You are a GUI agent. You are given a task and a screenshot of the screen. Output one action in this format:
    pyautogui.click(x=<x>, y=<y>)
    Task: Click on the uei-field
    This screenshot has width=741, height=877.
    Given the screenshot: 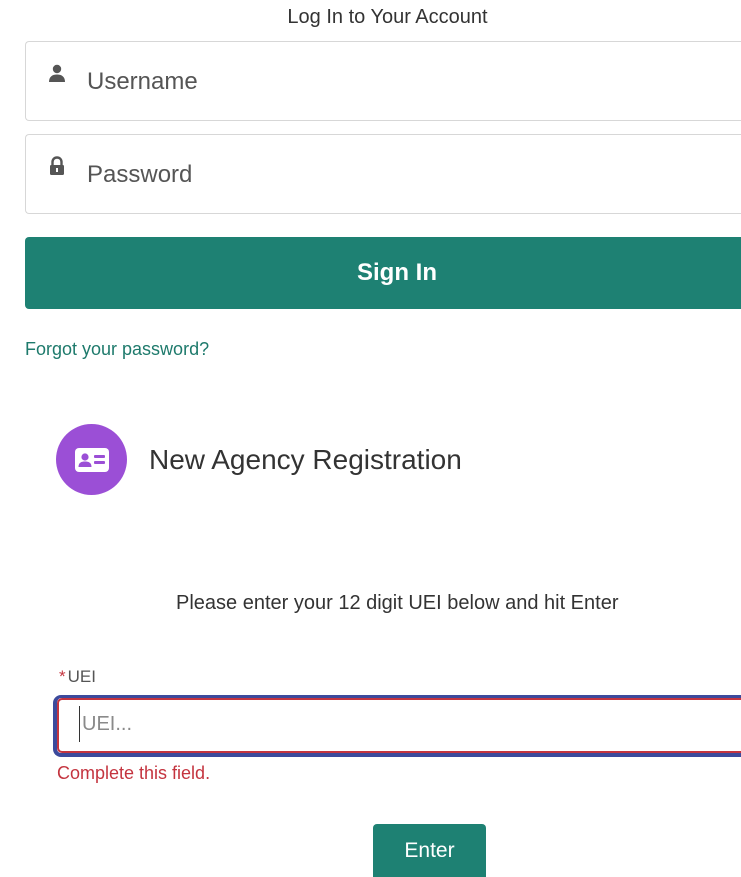 What is the action you would take?
    pyautogui.click(x=397, y=726)
    